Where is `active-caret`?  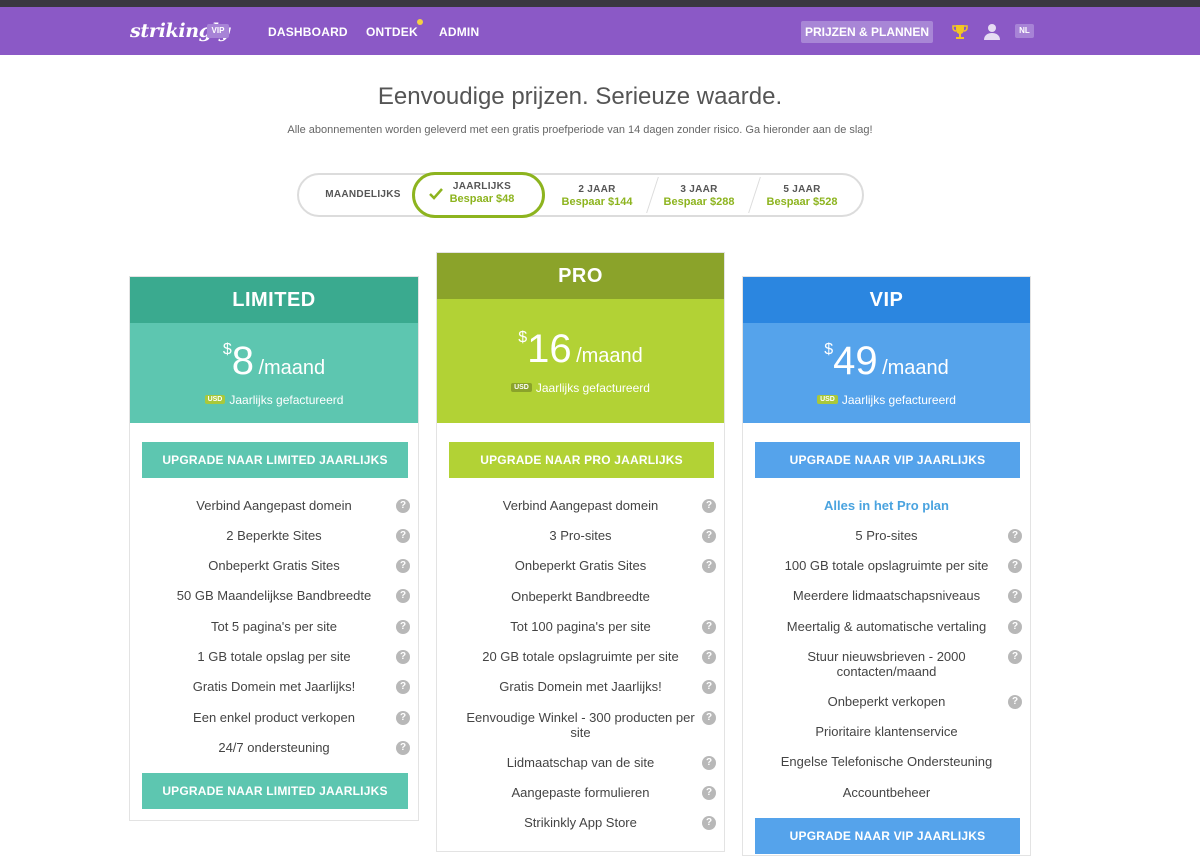
active-caret is located at coordinates (867, 58).